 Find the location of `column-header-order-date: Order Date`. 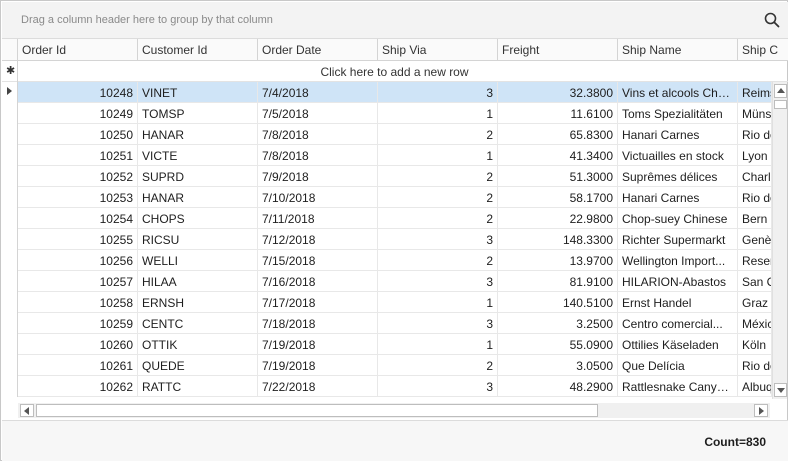

column-header-order-date: Order Date is located at coordinates (318, 50).